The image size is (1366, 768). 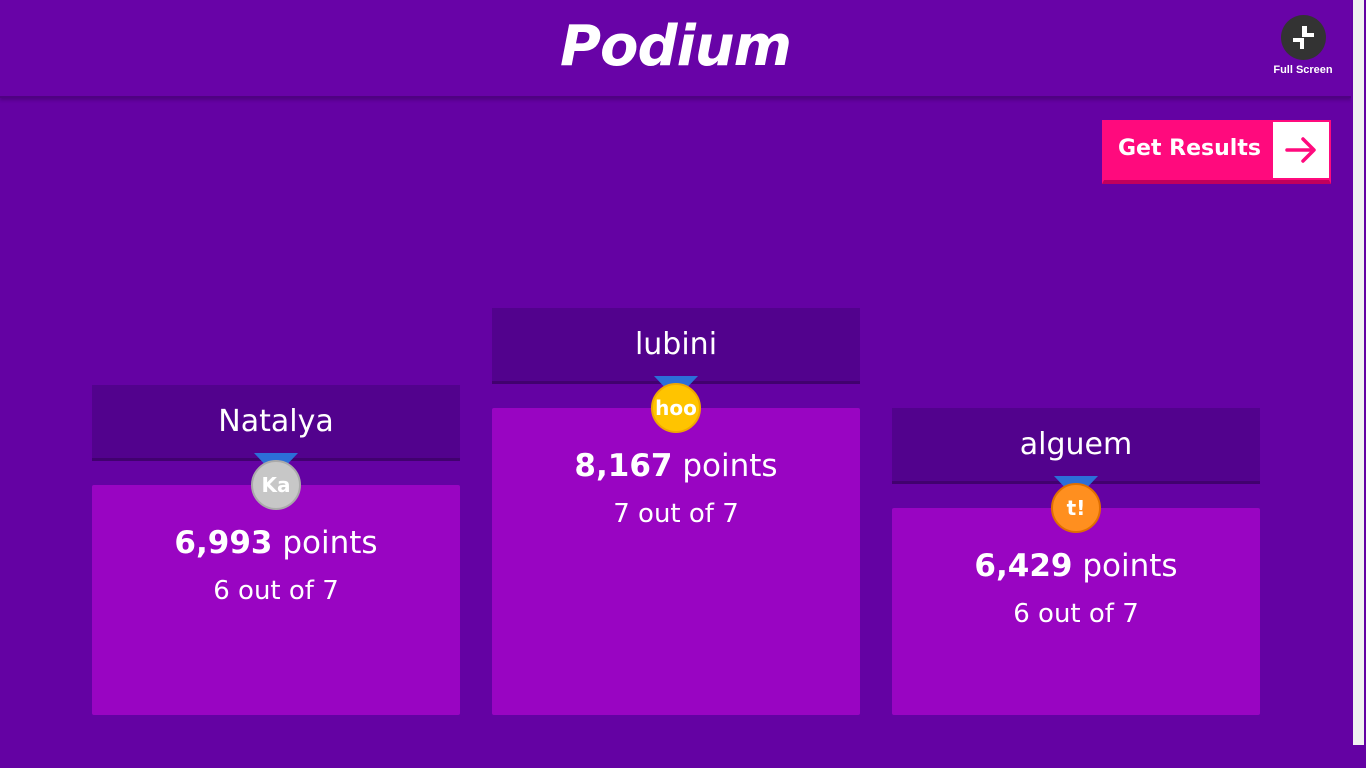 I want to click on bronze-medal-icon: t!, so click(x=1076, y=506).